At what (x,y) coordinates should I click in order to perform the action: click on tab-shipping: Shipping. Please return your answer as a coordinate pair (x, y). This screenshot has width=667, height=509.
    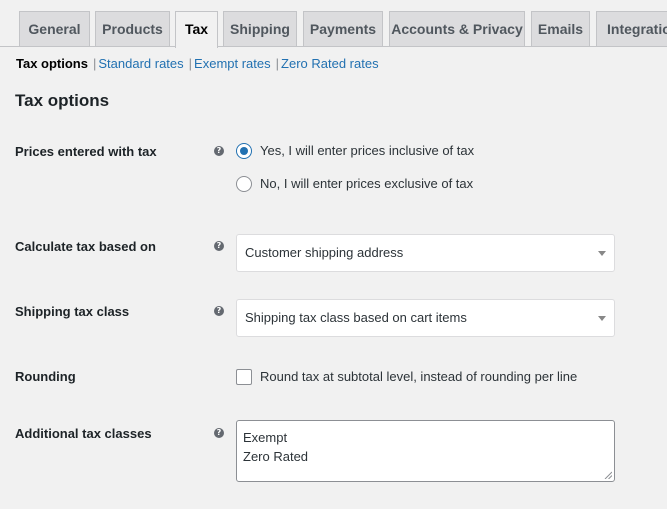
    Looking at the image, I should click on (260, 28).